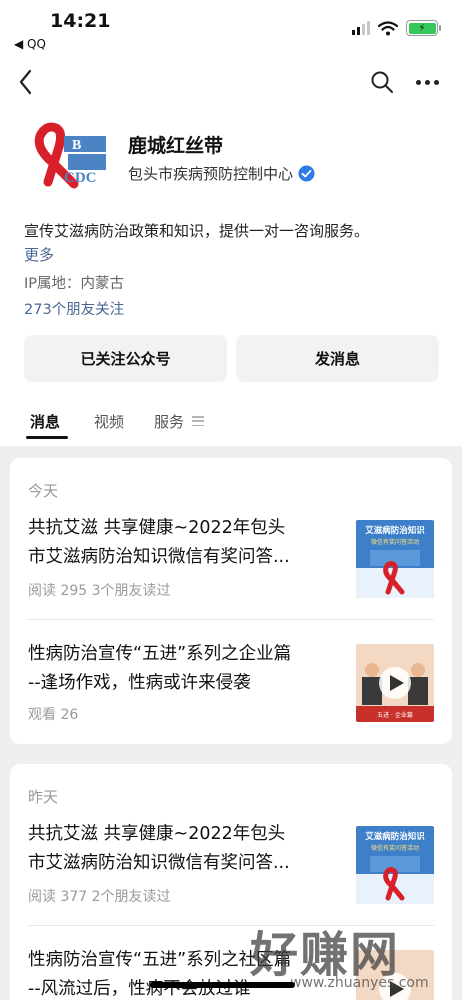  Describe the element at coordinates (395, 683) in the screenshot. I see `video-thumbnail: 五进 · 企业篇` at that location.